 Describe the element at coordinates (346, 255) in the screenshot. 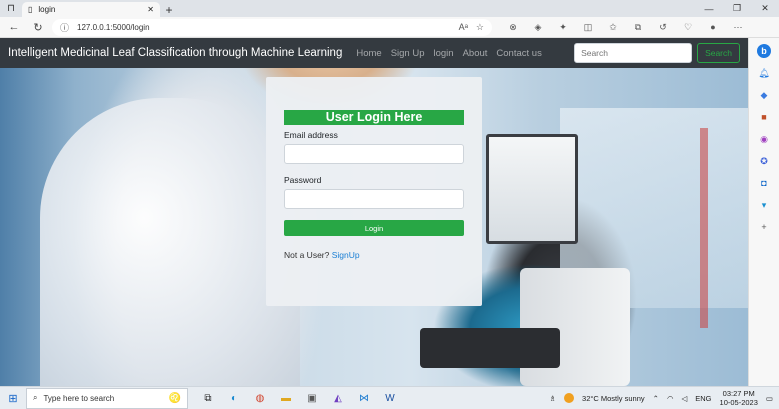

I see `signup-link: SignUp` at that location.